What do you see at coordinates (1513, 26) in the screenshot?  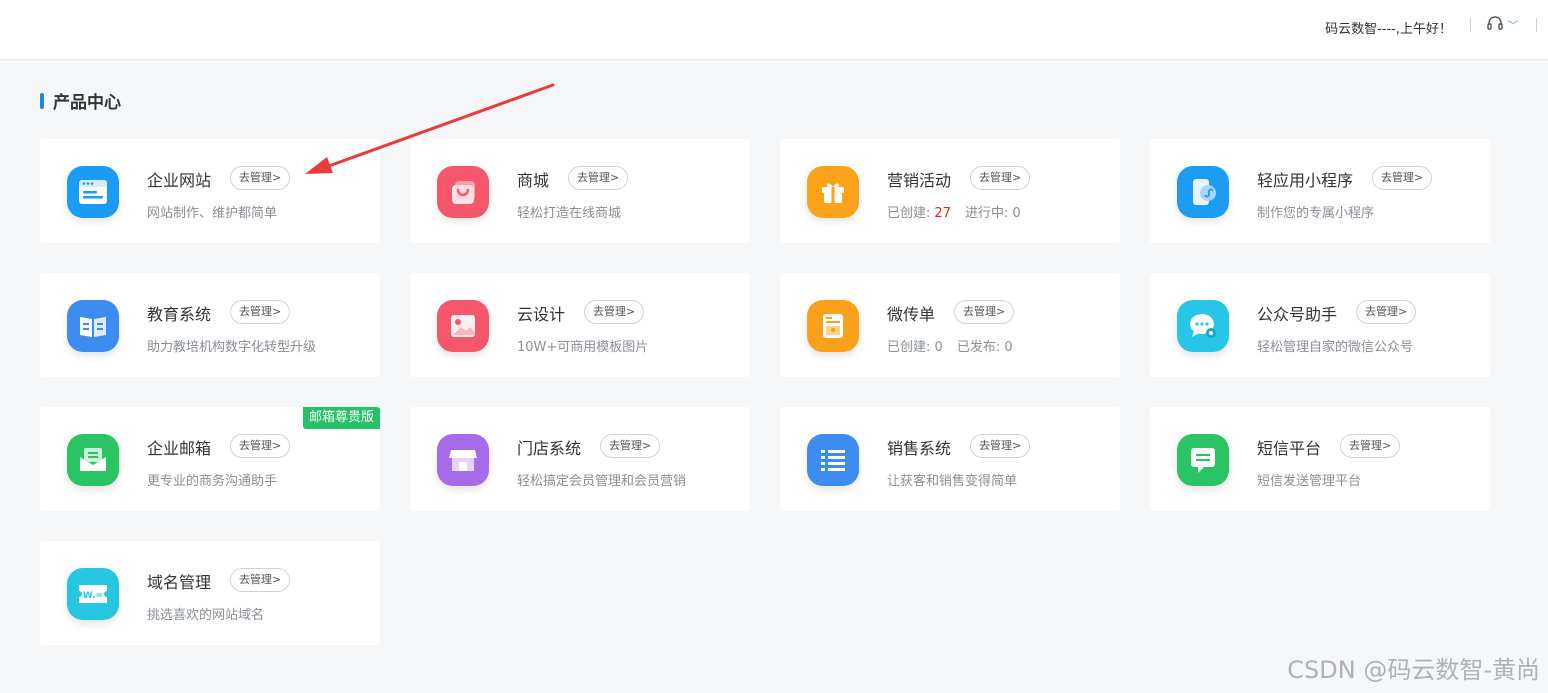 I see `chevron-down-icon: ﹀` at bounding box center [1513, 26].